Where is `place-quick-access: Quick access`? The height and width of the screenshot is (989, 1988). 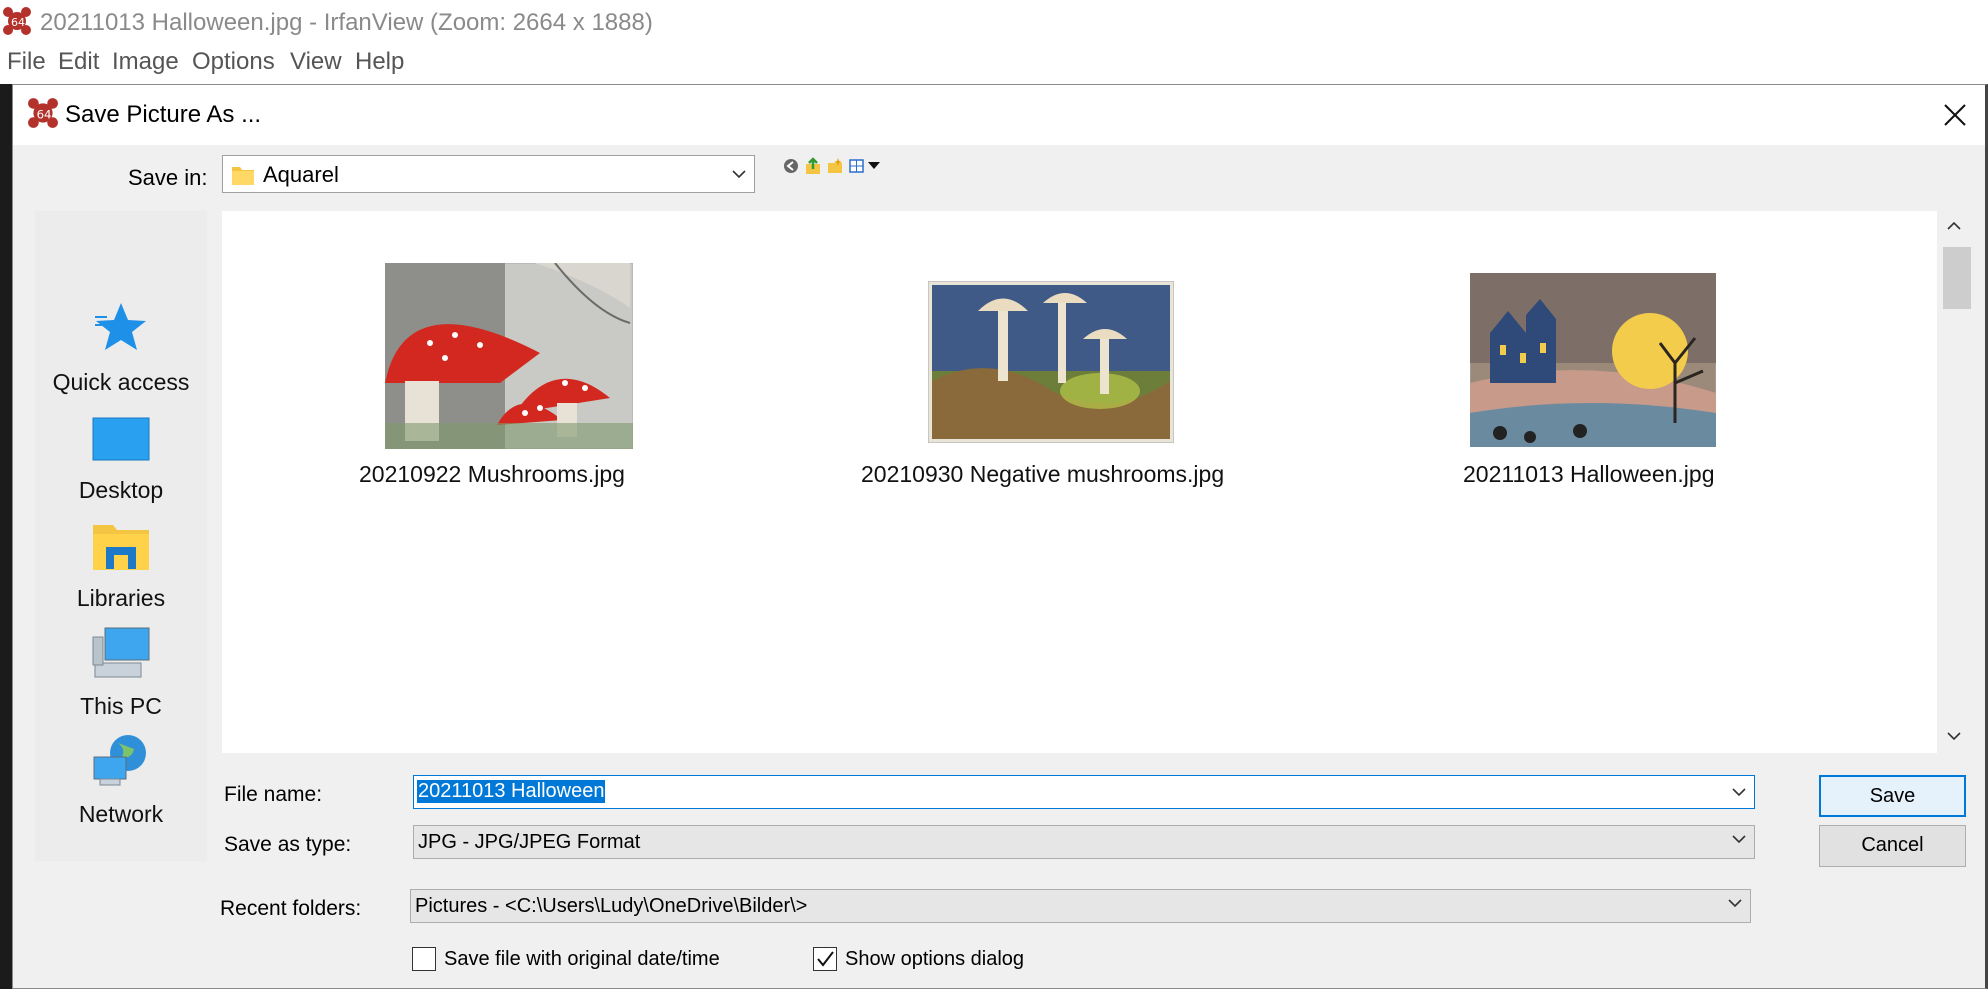
place-quick-access: Quick access is located at coordinates (121, 356).